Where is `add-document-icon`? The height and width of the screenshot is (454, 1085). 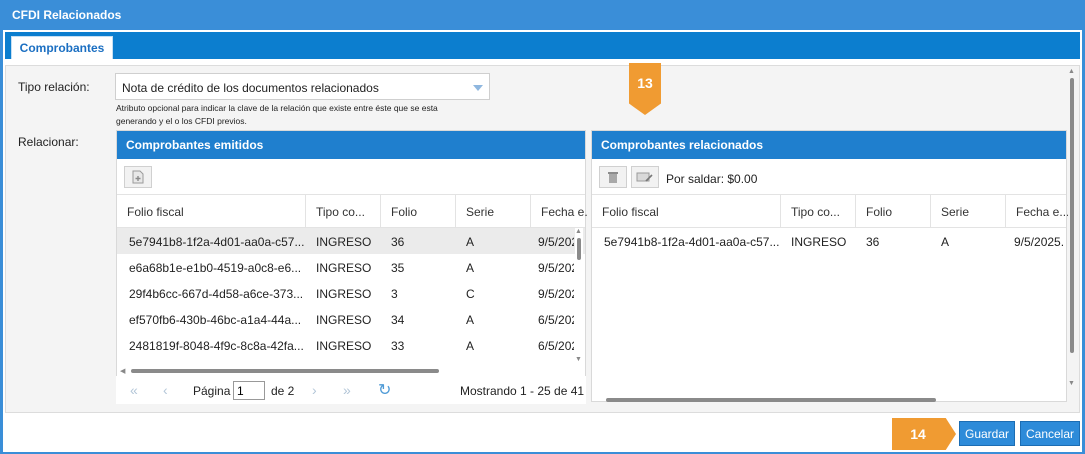 add-document-icon is located at coordinates (138, 177).